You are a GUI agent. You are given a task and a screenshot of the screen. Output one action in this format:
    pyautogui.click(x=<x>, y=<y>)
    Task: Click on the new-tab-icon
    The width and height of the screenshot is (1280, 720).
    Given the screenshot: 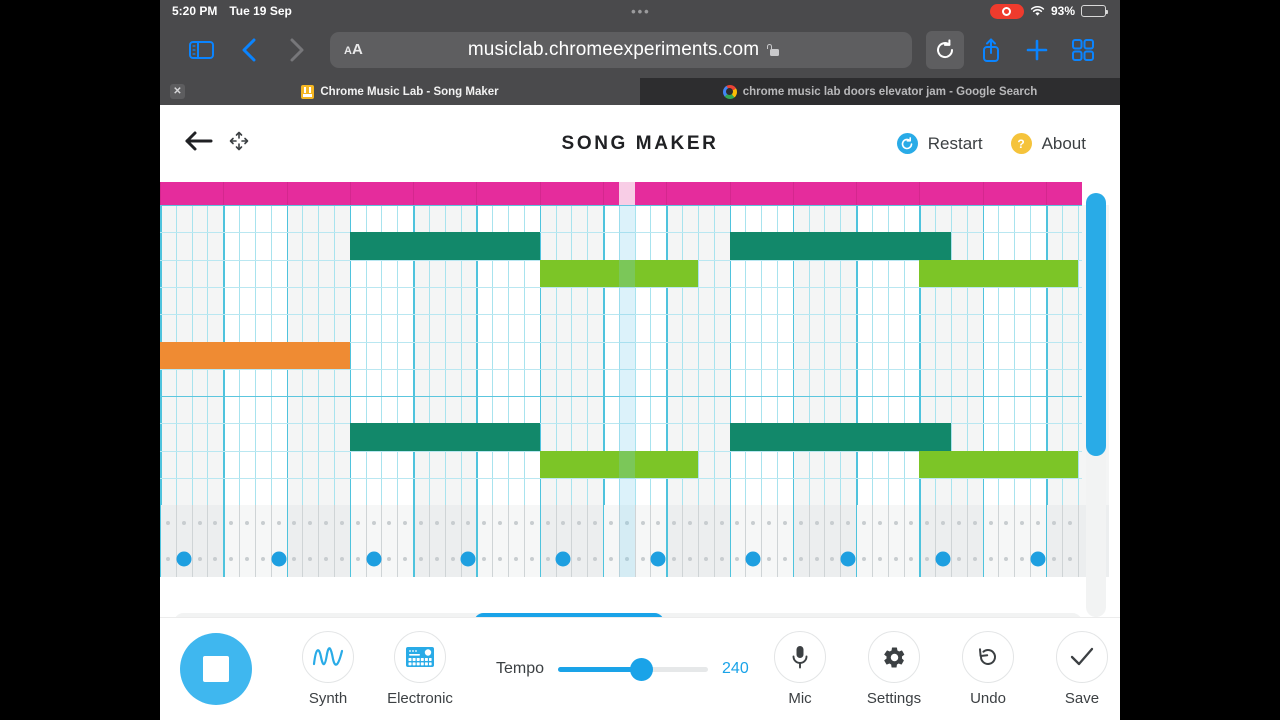 What is the action you would take?
    pyautogui.click(x=1037, y=50)
    